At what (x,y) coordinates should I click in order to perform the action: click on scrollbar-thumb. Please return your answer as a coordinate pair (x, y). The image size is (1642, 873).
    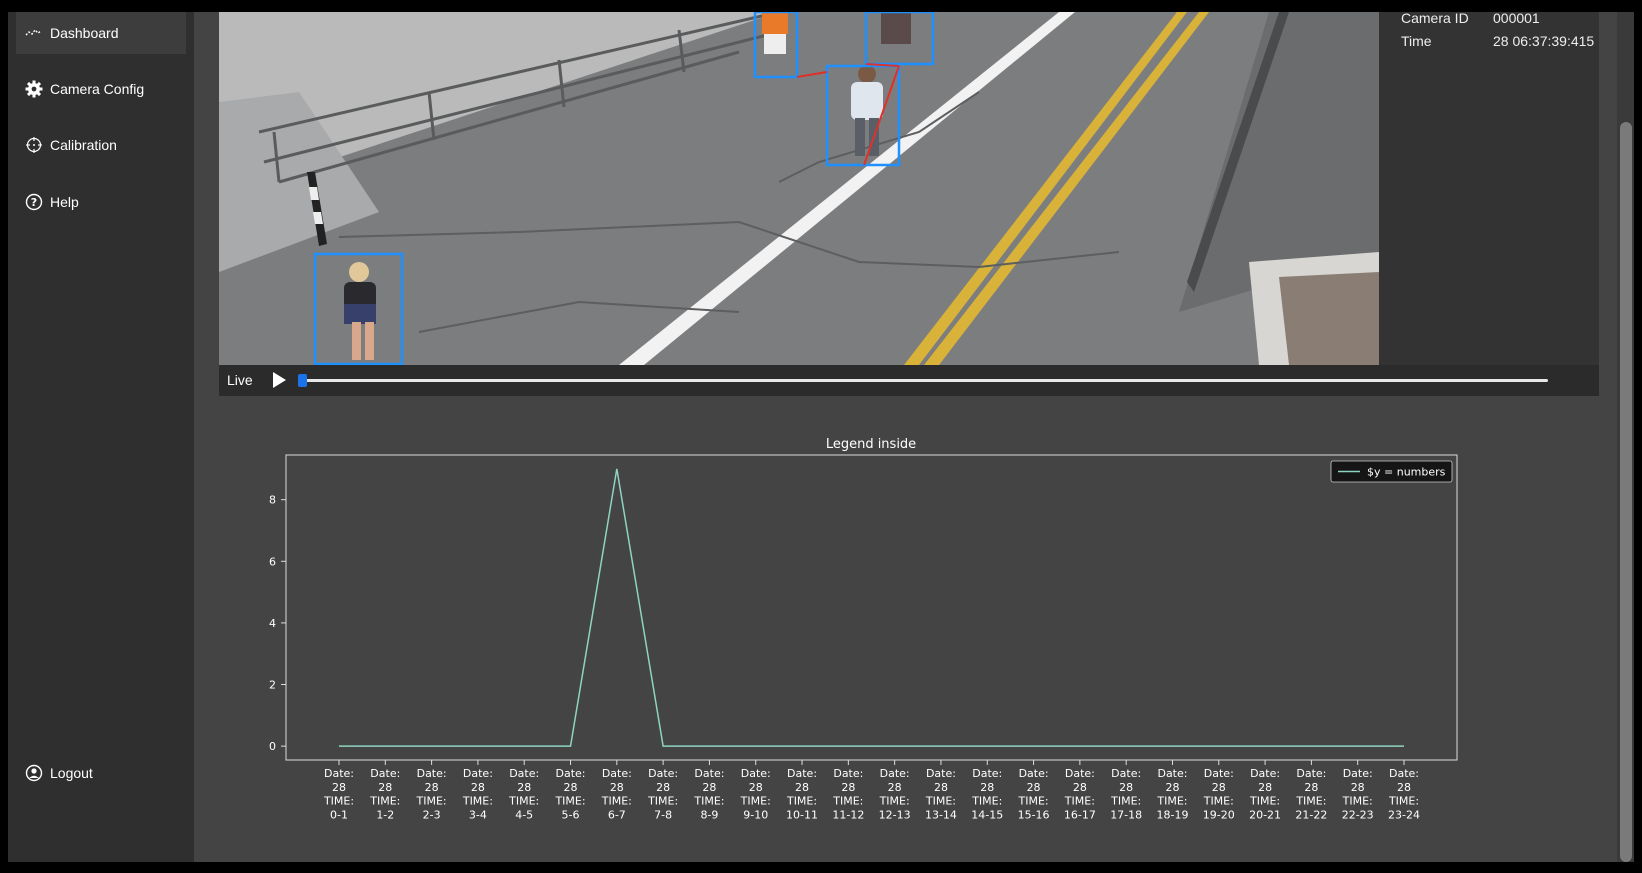
    Looking at the image, I should click on (1626, 492).